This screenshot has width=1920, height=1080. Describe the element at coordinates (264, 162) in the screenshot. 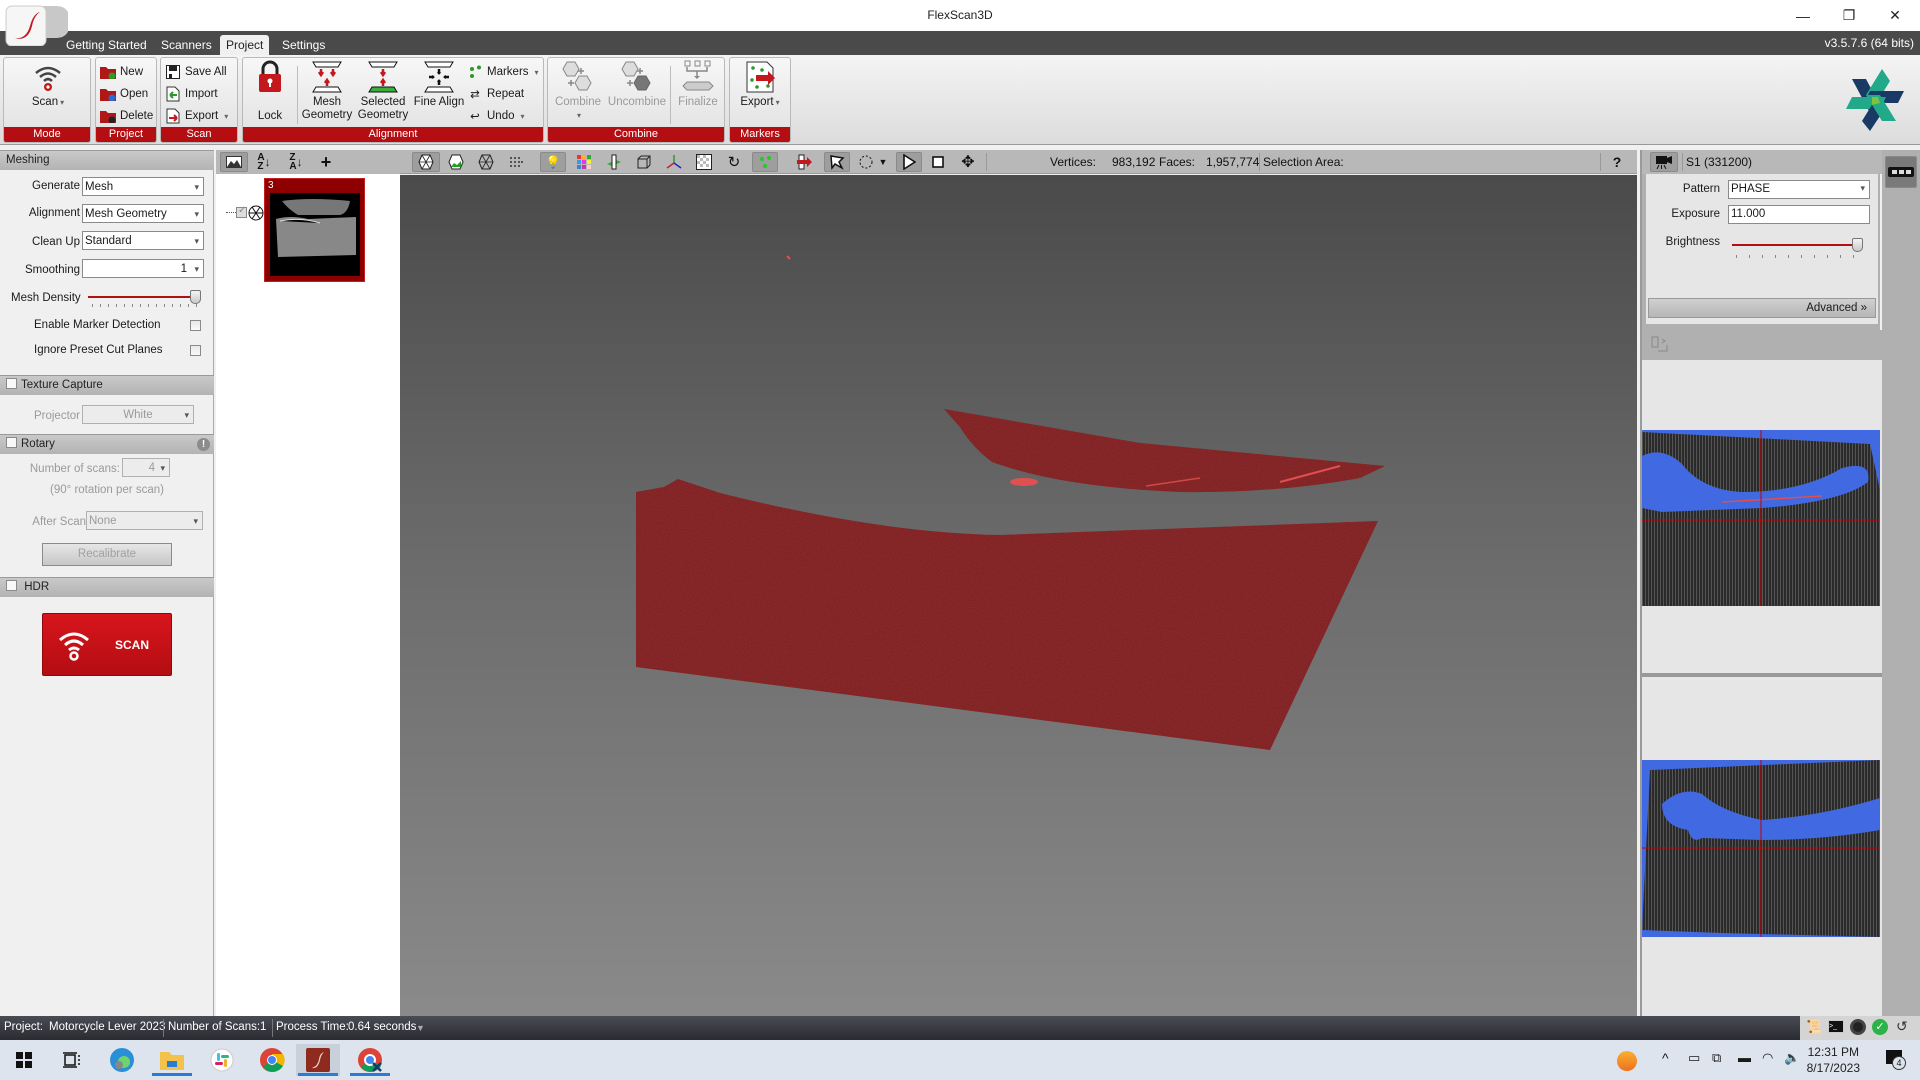

I see `sort-ascending-button: A Z ↓` at that location.